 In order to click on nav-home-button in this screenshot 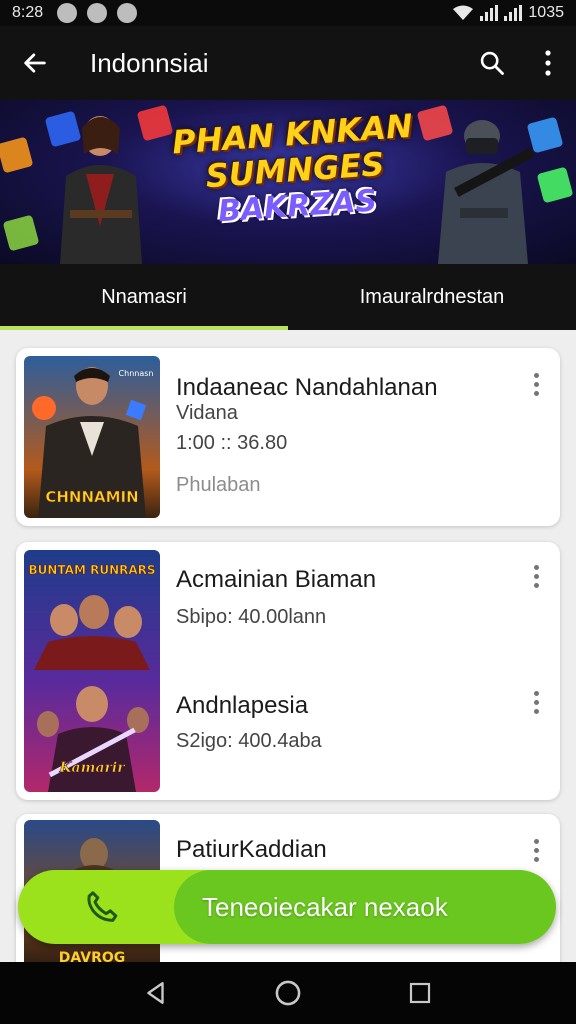, I will do `click(288, 993)`.